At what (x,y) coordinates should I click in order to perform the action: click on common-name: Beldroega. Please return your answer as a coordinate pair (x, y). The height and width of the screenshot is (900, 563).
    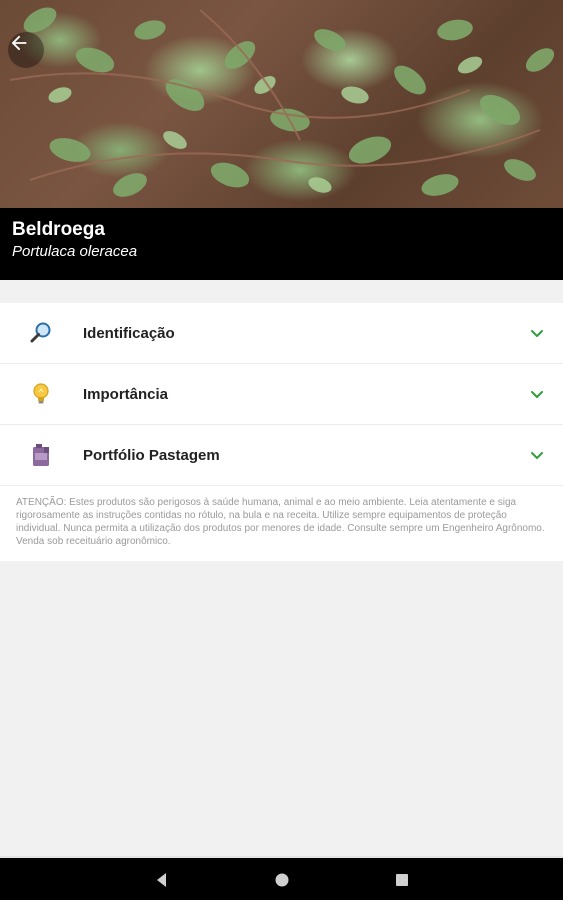
    Looking at the image, I should click on (58, 229).